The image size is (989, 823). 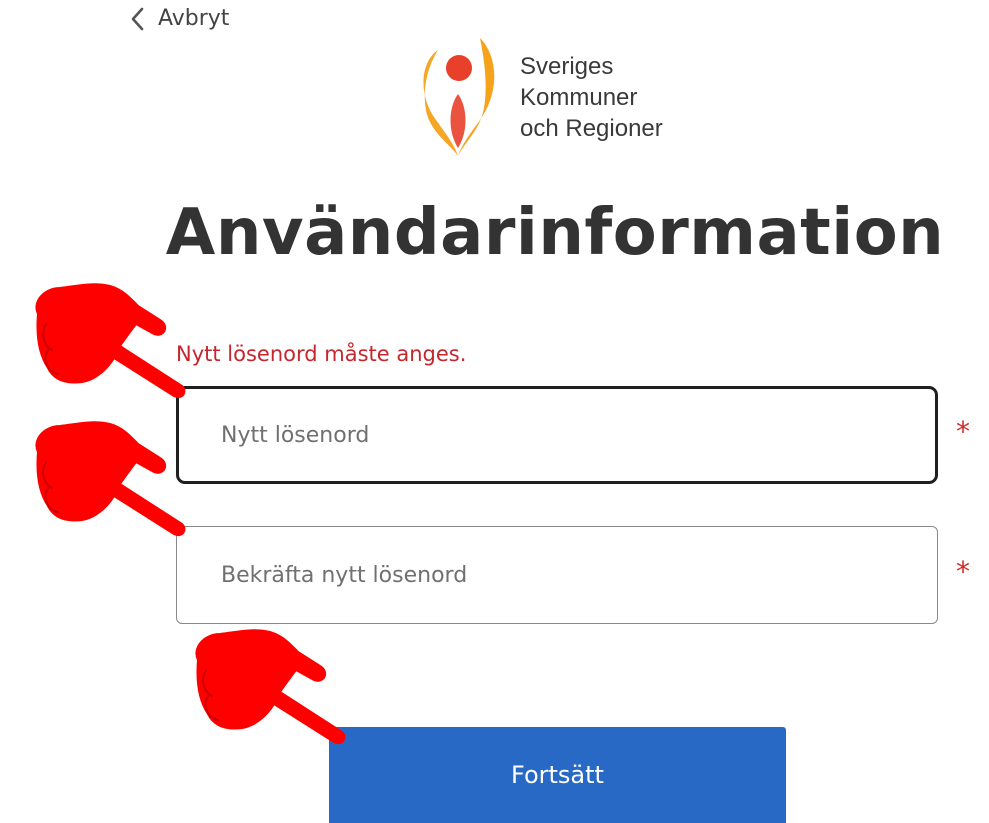 I want to click on logo-text: Sveriges Kommuner och Regioner, so click(x=591, y=97).